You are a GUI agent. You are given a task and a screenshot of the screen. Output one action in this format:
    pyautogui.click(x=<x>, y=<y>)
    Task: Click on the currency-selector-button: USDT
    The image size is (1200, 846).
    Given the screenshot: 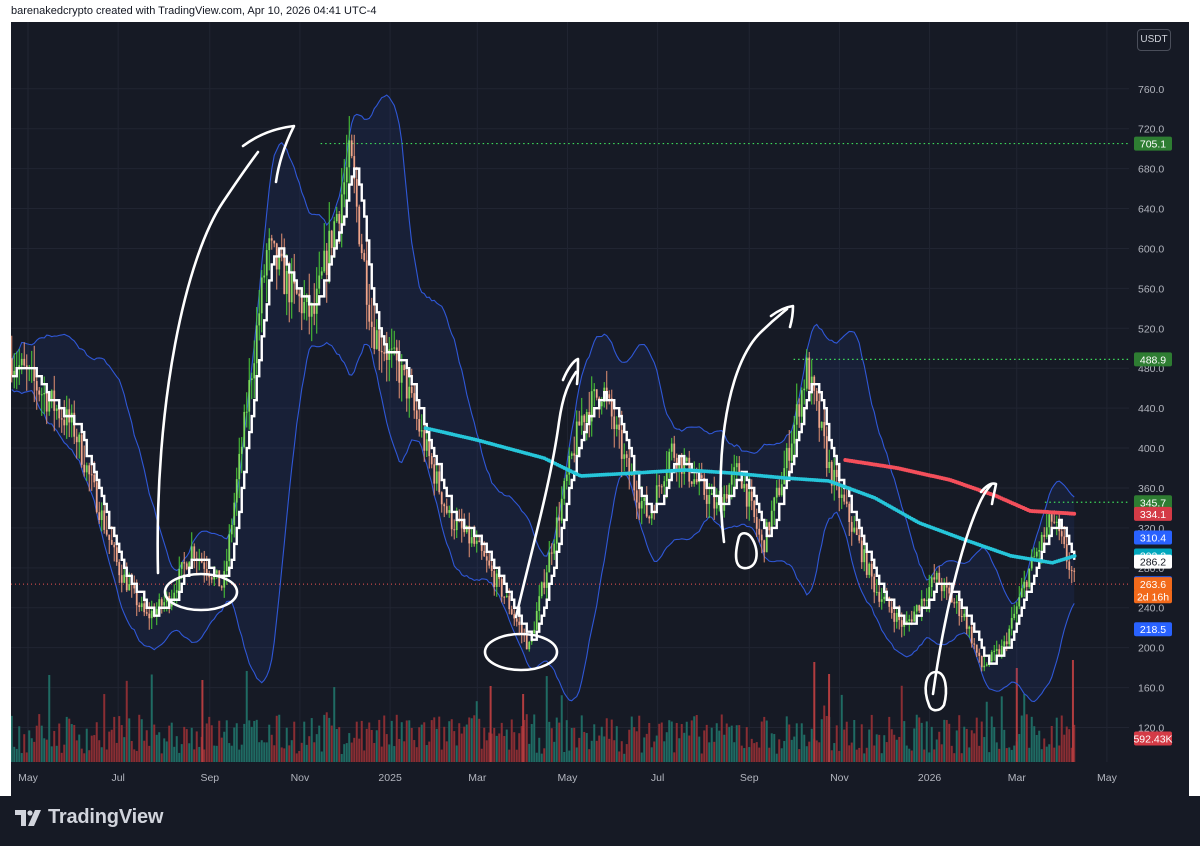 What is the action you would take?
    pyautogui.click(x=1154, y=40)
    